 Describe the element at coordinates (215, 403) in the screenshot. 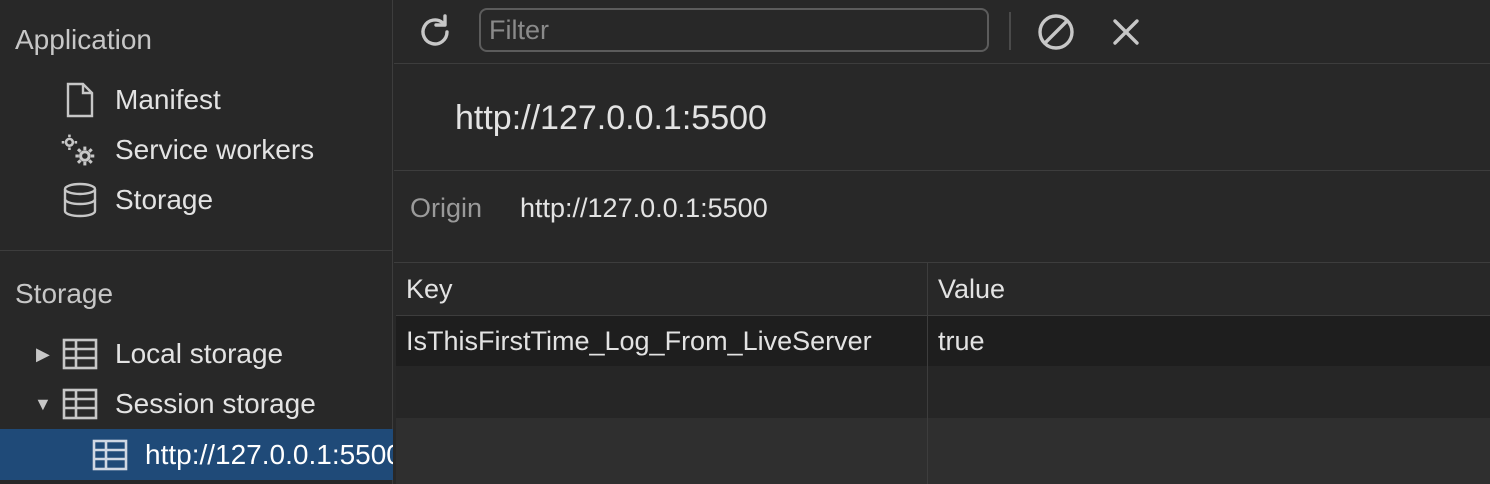

I see `sidebar-item-label: Session storage` at that location.